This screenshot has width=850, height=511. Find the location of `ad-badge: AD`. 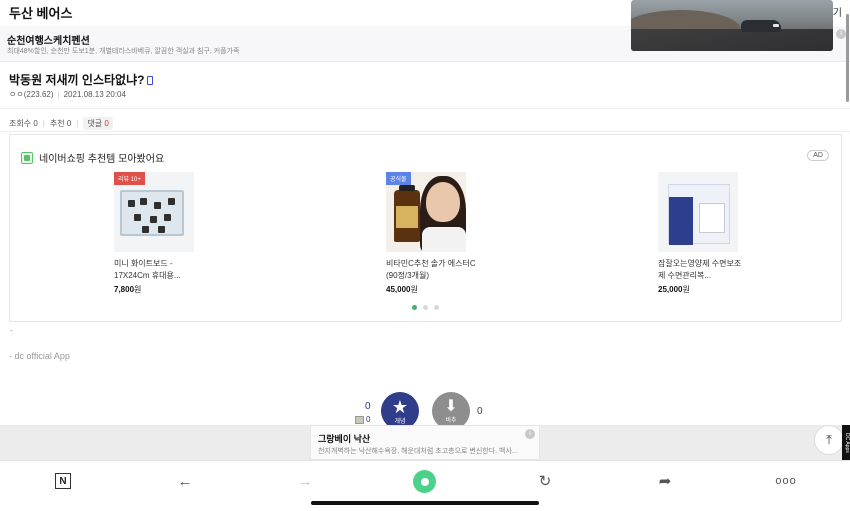

ad-badge: AD is located at coordinates (818, 155).